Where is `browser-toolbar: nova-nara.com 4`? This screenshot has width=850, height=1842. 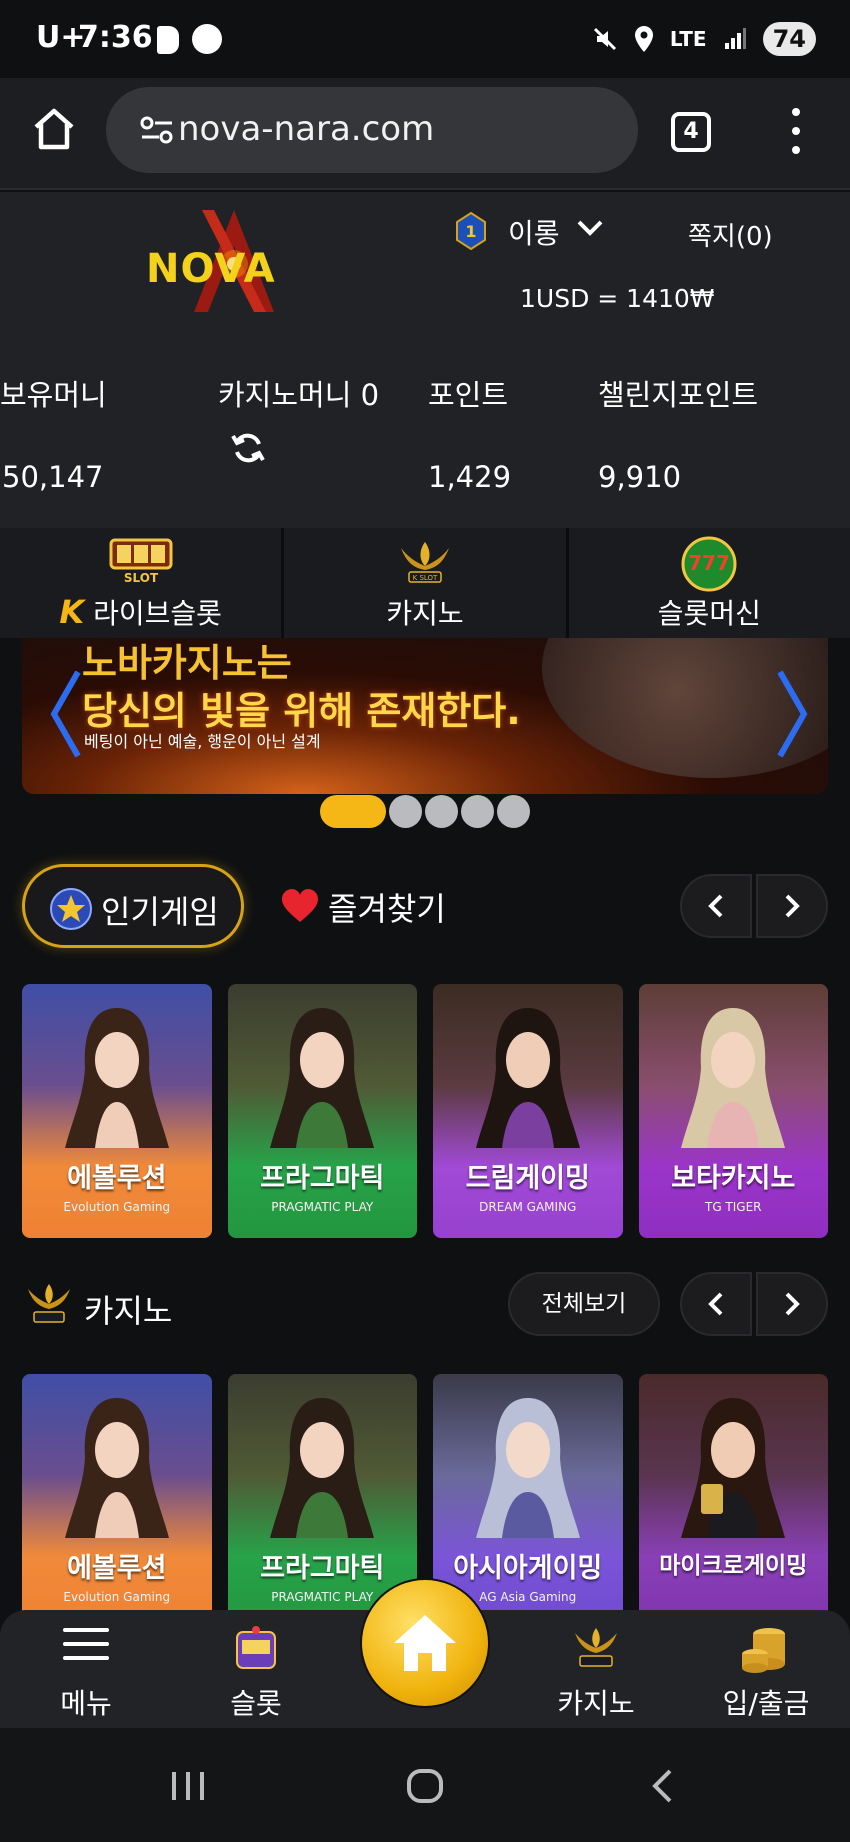 browser-toolbar: nova-nara.com 4 is located at coordinates (425, 134).